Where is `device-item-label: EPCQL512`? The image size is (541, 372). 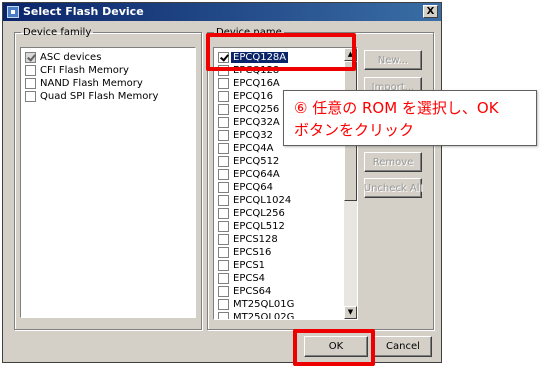
device-item-label: EPCQL512 is located at coordinates (259, 226).